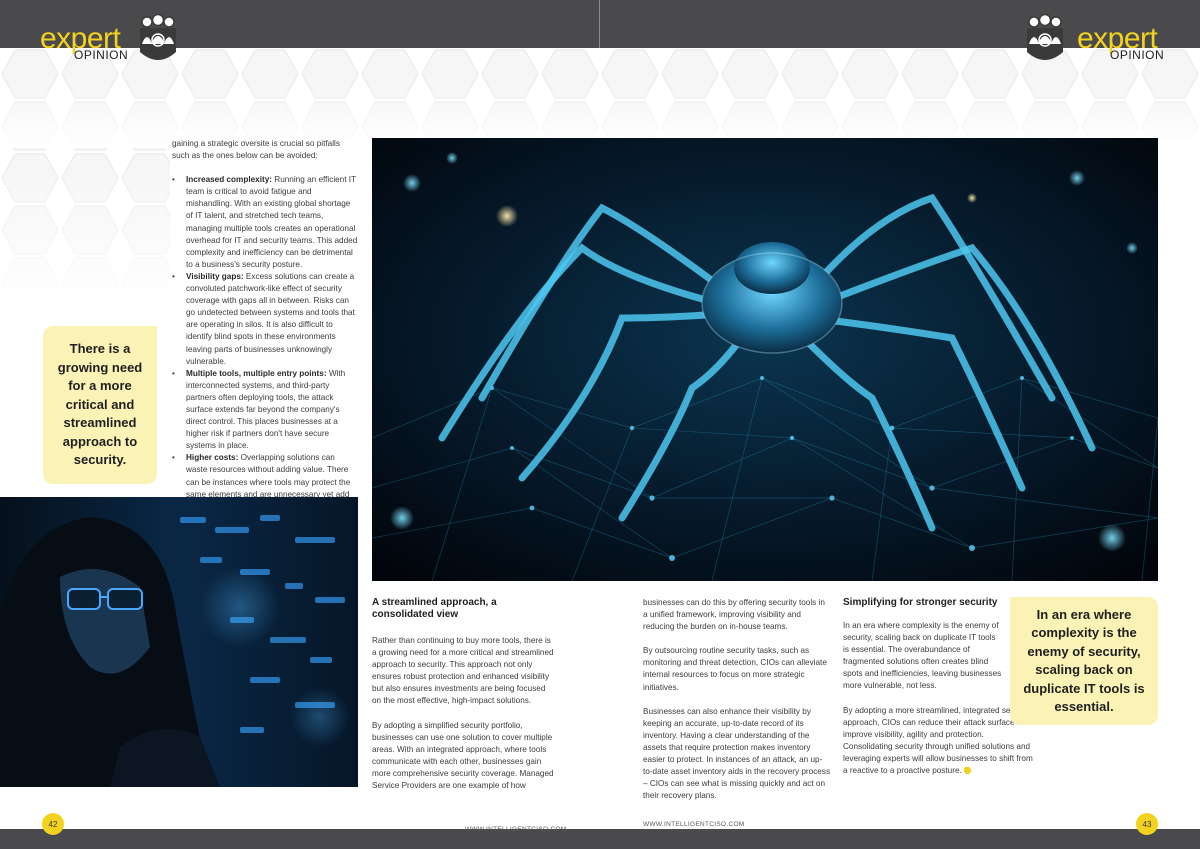 This screenshot has width=1200, height=849. Describe the element at coordinates (115, 39) in the screenshot. I see `expert-opinion-logo-left: expert OPINION` at that location.